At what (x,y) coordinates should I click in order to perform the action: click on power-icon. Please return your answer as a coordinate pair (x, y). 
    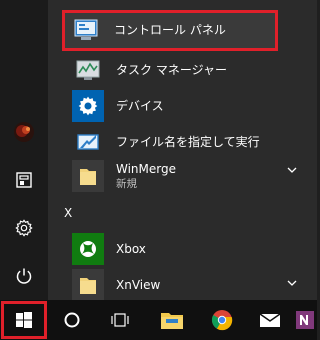
    Looking at the image, I should click on (24, 276).